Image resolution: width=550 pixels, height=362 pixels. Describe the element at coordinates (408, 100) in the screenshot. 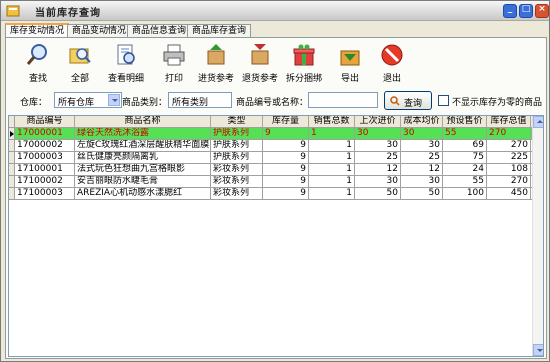

I see `query-button: 查询` at that location.